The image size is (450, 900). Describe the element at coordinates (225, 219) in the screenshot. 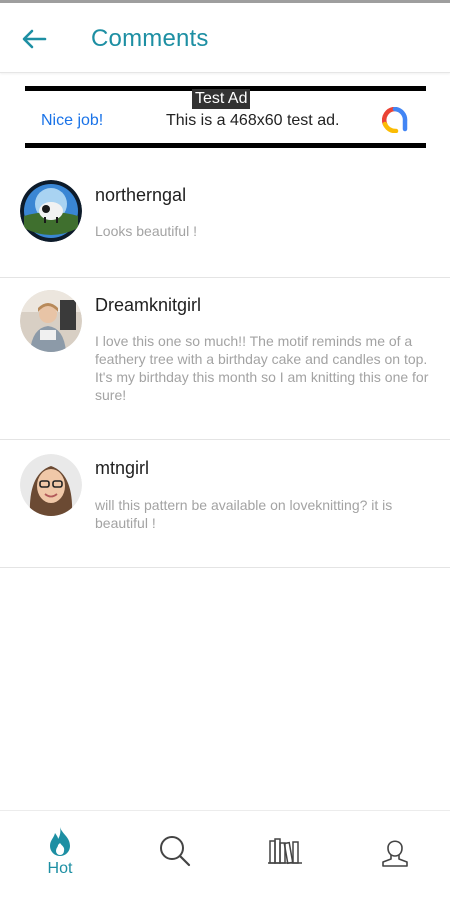

I see `comment-item: northerngal Looks beautiful !` at that location.